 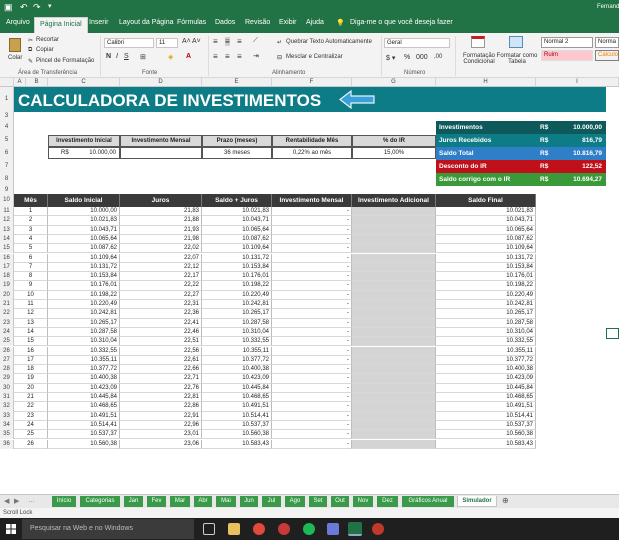 What do you see at coordinates (7, 239) in the screenshot?
I see `row-header: 14` at bounding box center [7, 239].